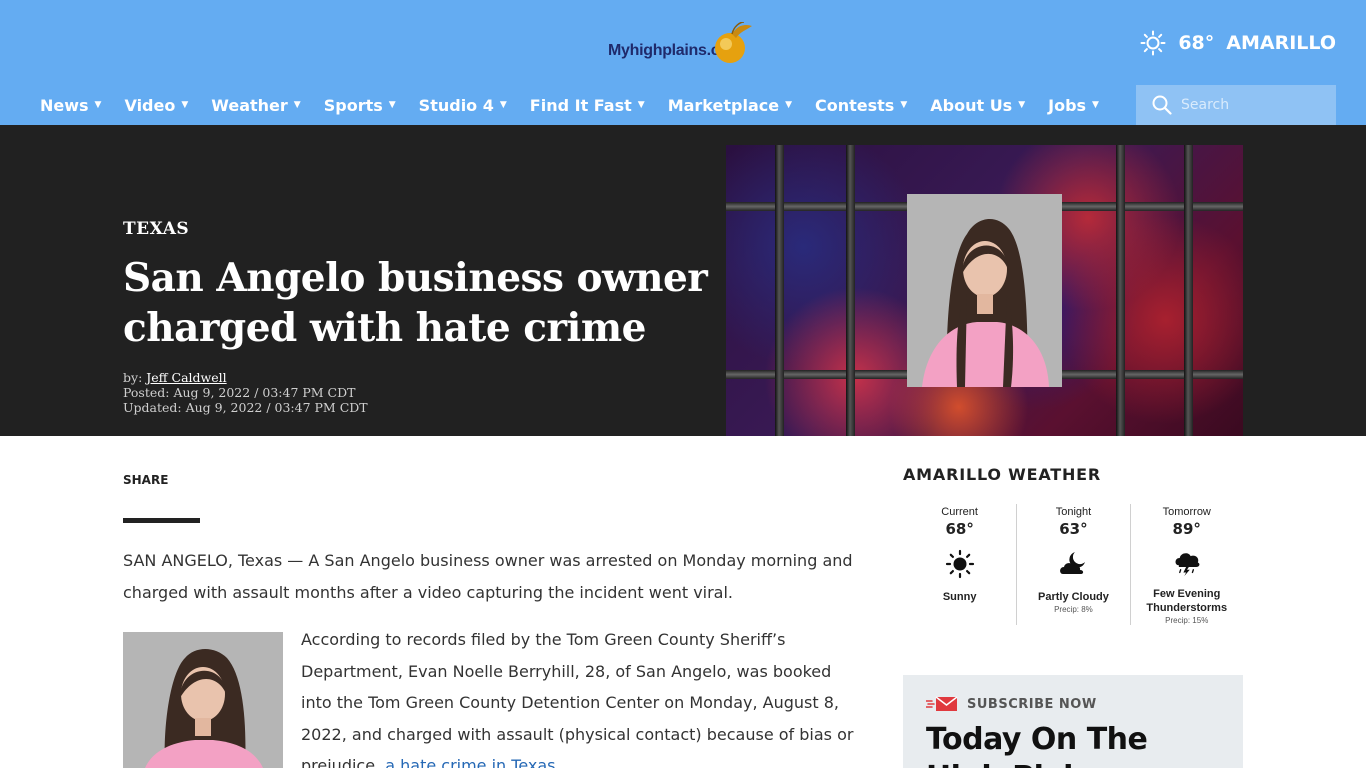 This screenshot has width=1366, height=768. What do you see at coordinates (1281, 43) in the screenshot?
I see `header-city: AMARILLO` at bounding box center [1281, 43].